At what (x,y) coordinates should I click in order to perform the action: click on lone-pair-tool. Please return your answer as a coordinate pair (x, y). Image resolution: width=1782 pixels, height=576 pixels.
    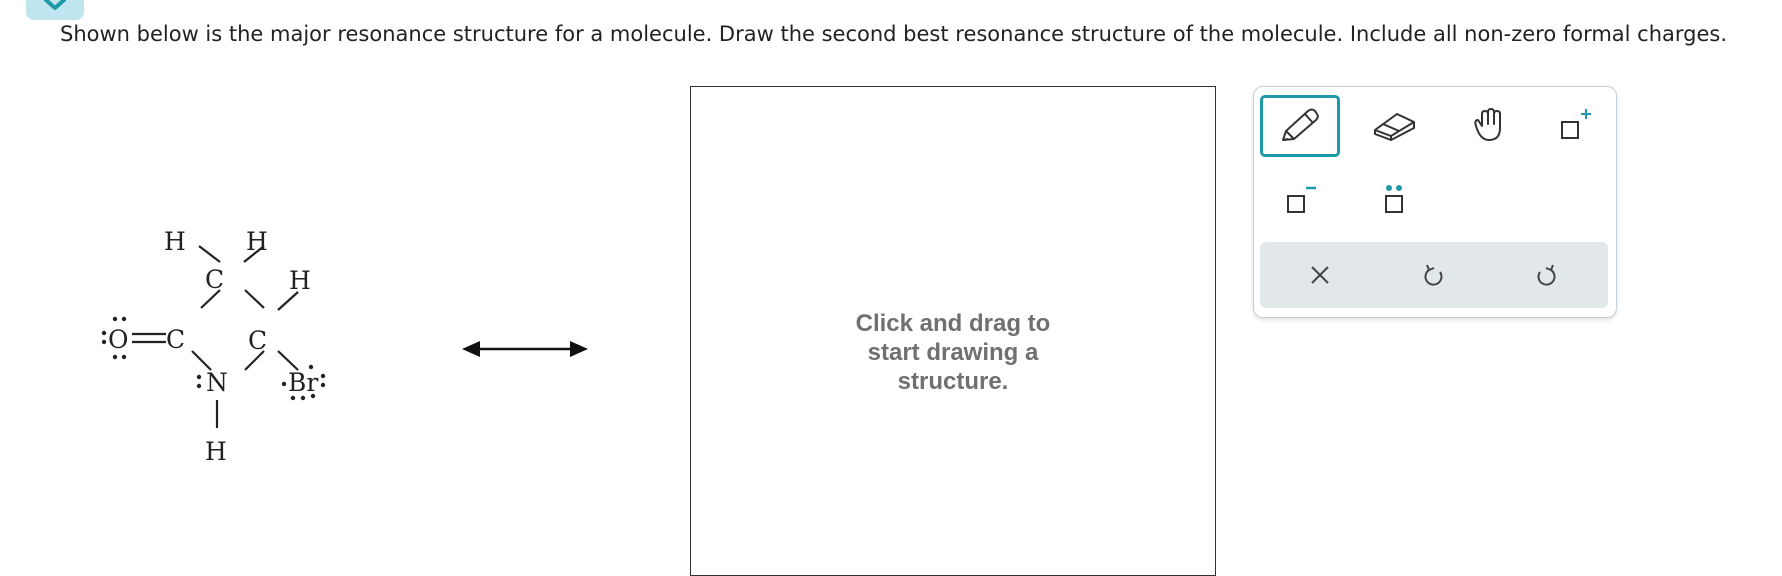
    Looking at the image, I should click on (1394, 200).